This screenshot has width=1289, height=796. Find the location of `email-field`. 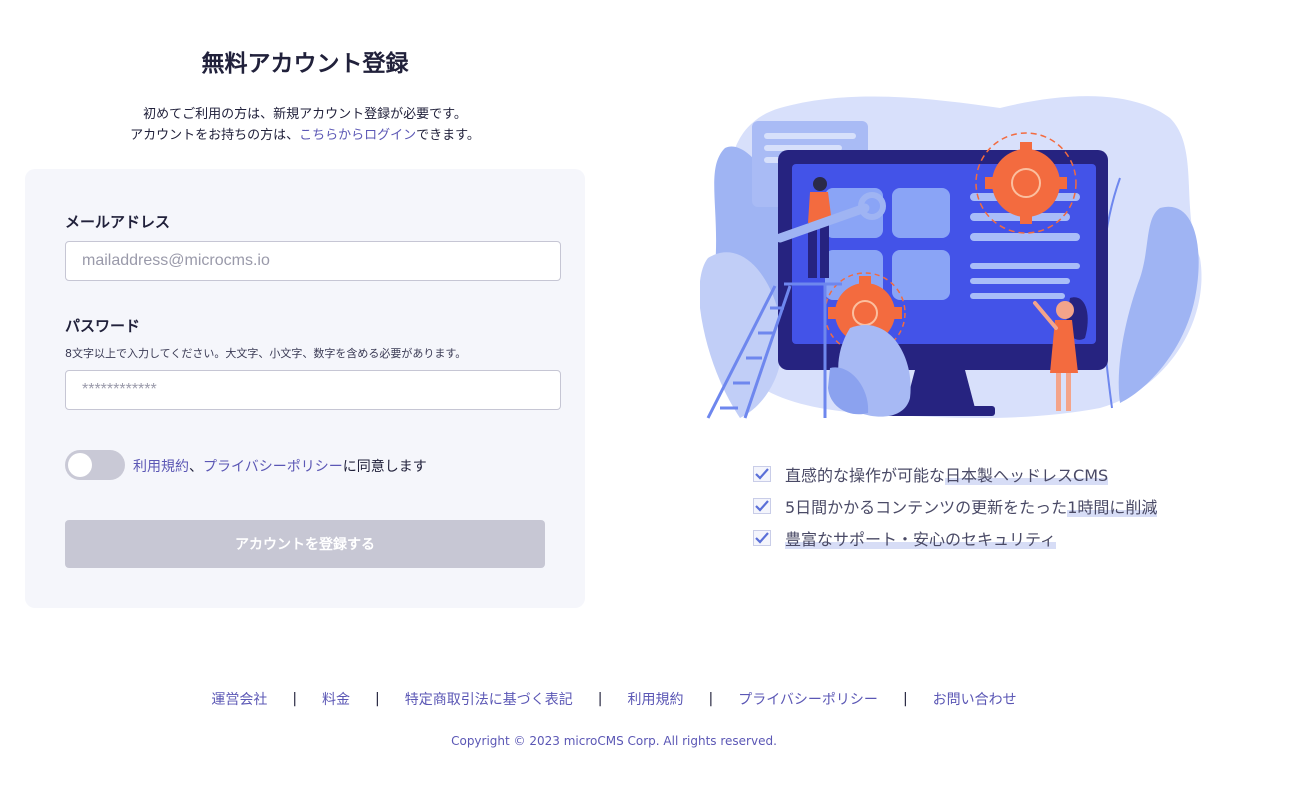

email-field is located at coordinates (313, 261).